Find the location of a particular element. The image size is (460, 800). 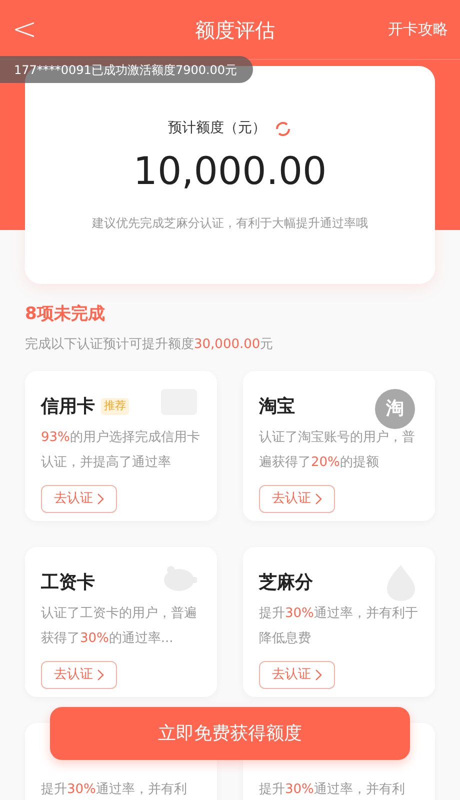

card-description: 93%的用户选择完成信用卡认证，并提高了通过率 is located at coordinates (121, 450).